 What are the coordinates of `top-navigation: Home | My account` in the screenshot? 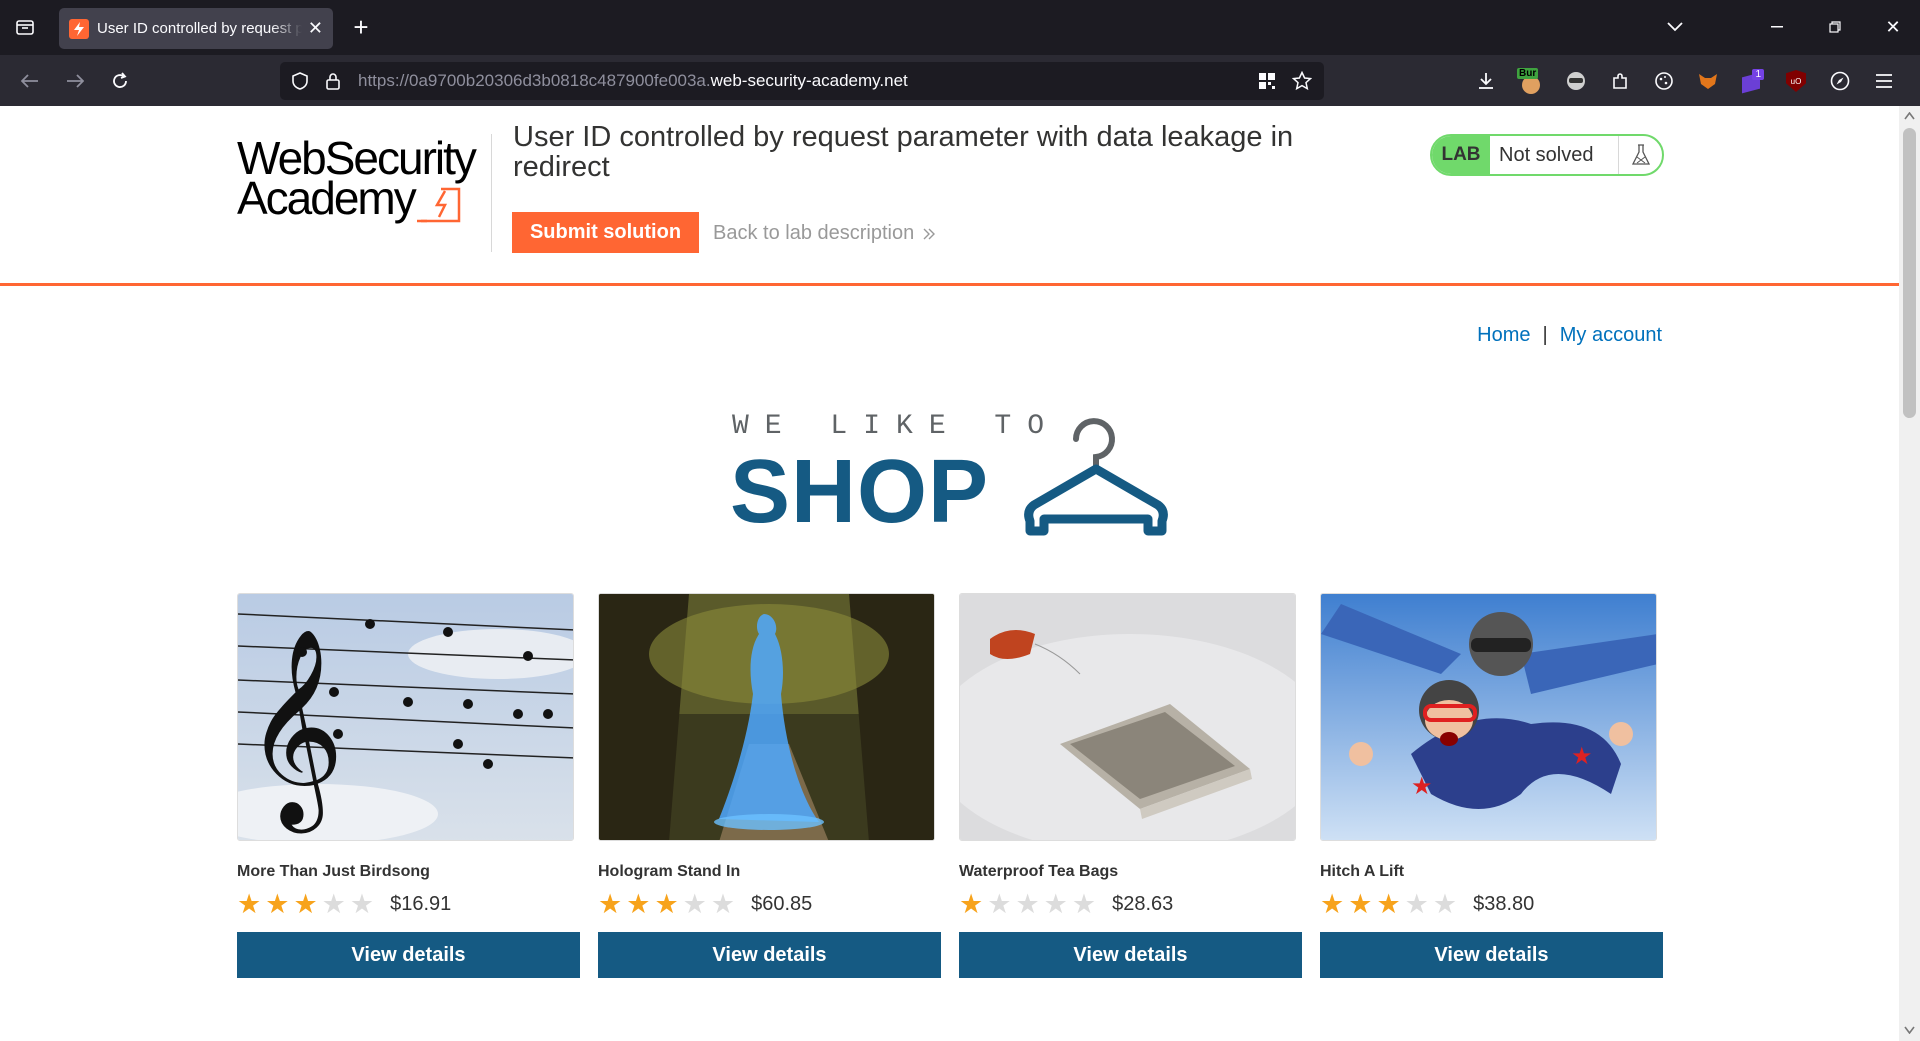 It's located at (1569, 335).